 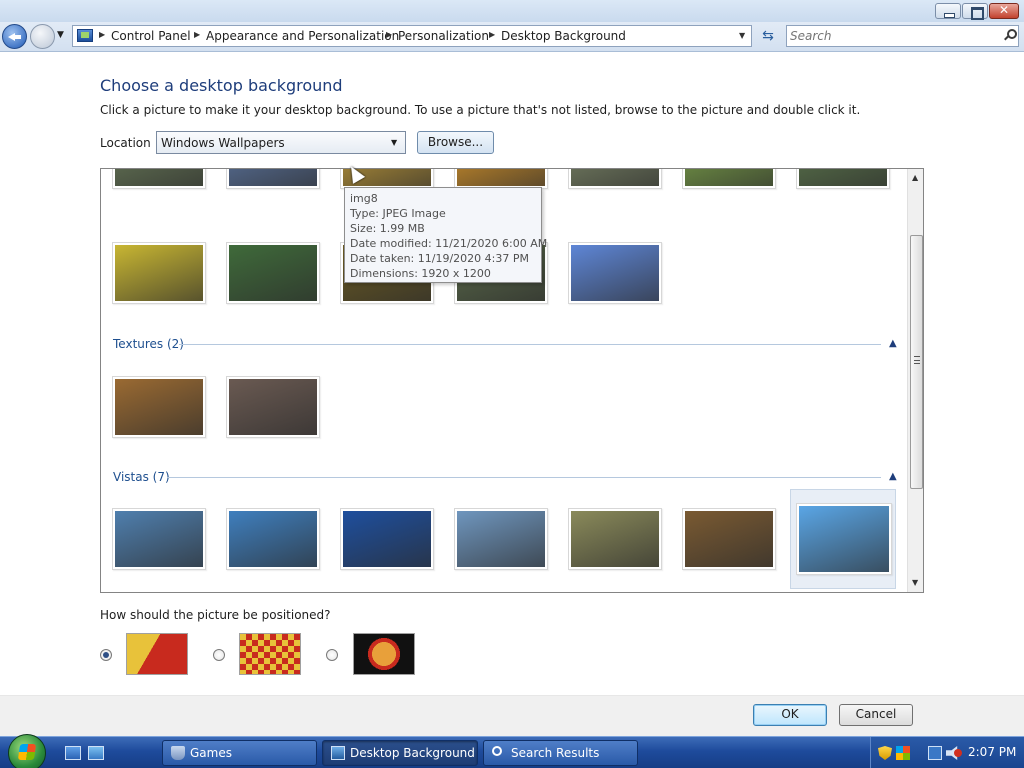 What do you see at coordinates (60, 35) in the screenshot?
I see `recent-pages-chevron-icon: ▼` at bounding box center [60, 35].